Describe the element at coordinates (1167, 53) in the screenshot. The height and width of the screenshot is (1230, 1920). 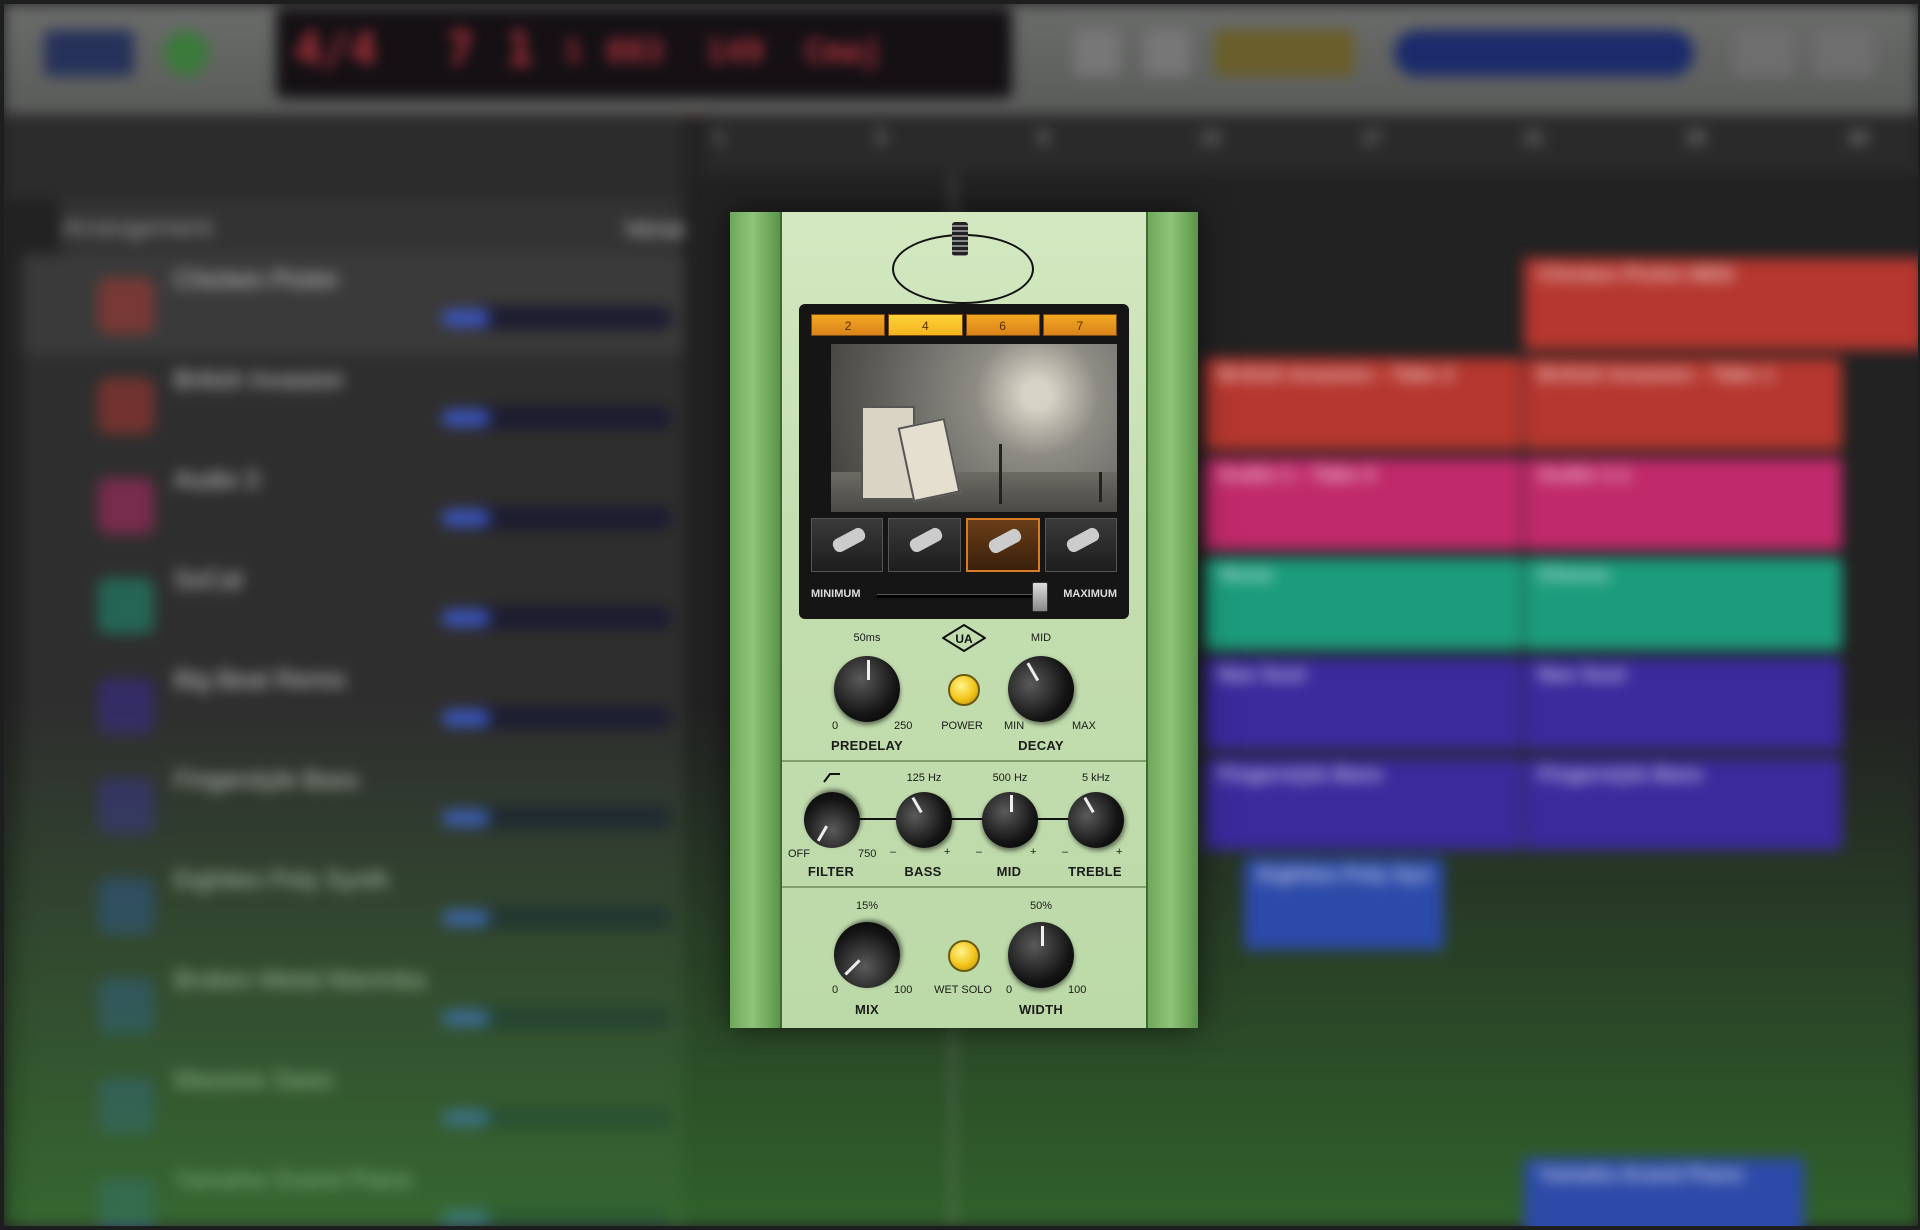
I see `pencil-button` at that location.